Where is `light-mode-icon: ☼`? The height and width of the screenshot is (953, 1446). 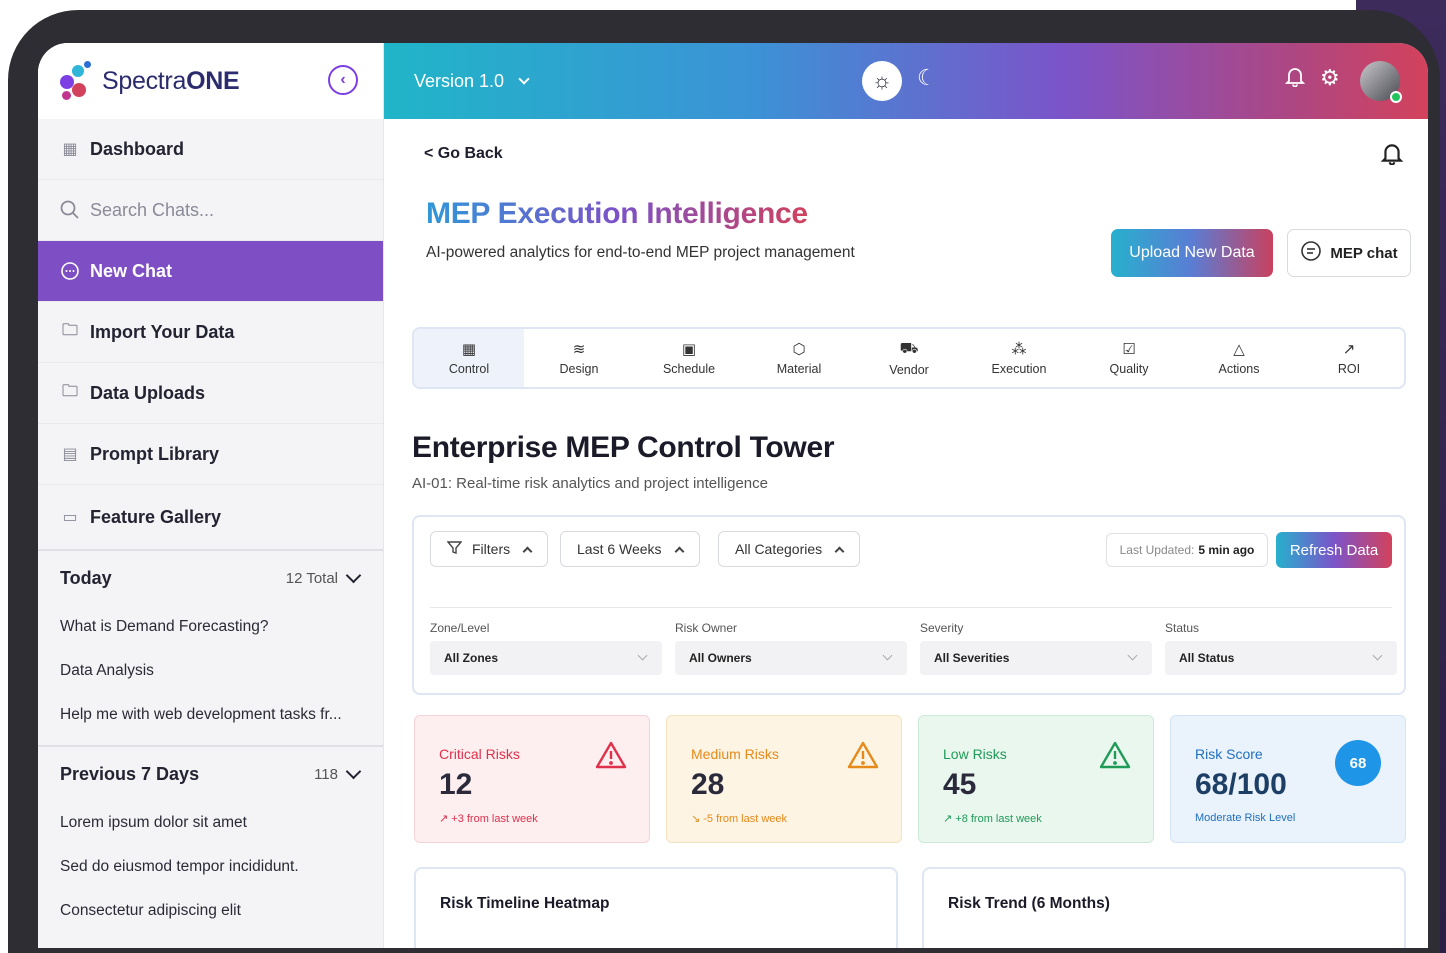
light-mode-icon: ☼ is located at coordinates (882, 81).